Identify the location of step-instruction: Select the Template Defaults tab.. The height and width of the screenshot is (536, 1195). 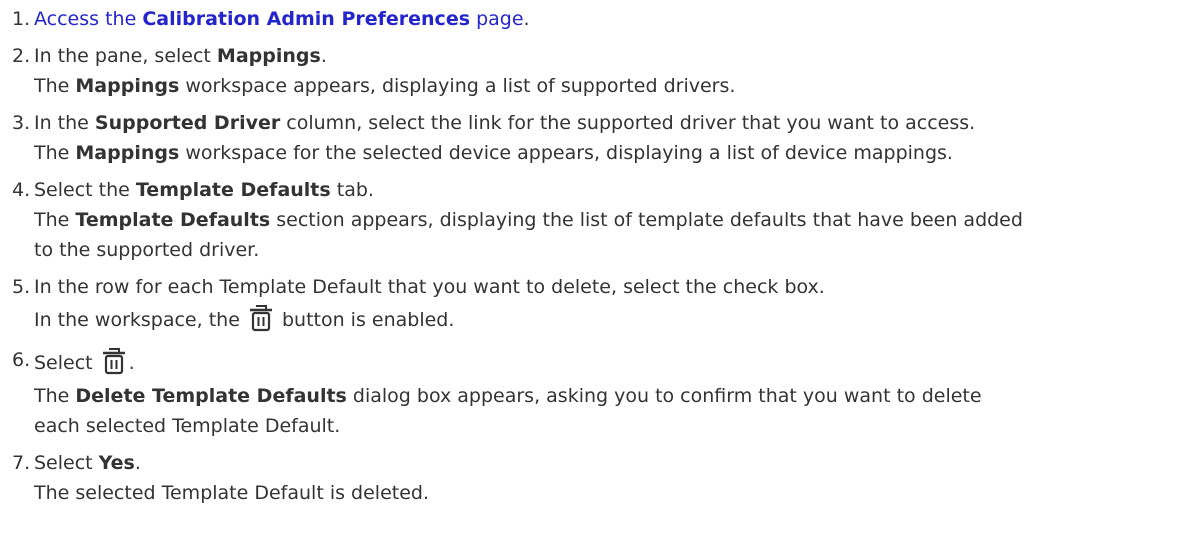
(204, 190).